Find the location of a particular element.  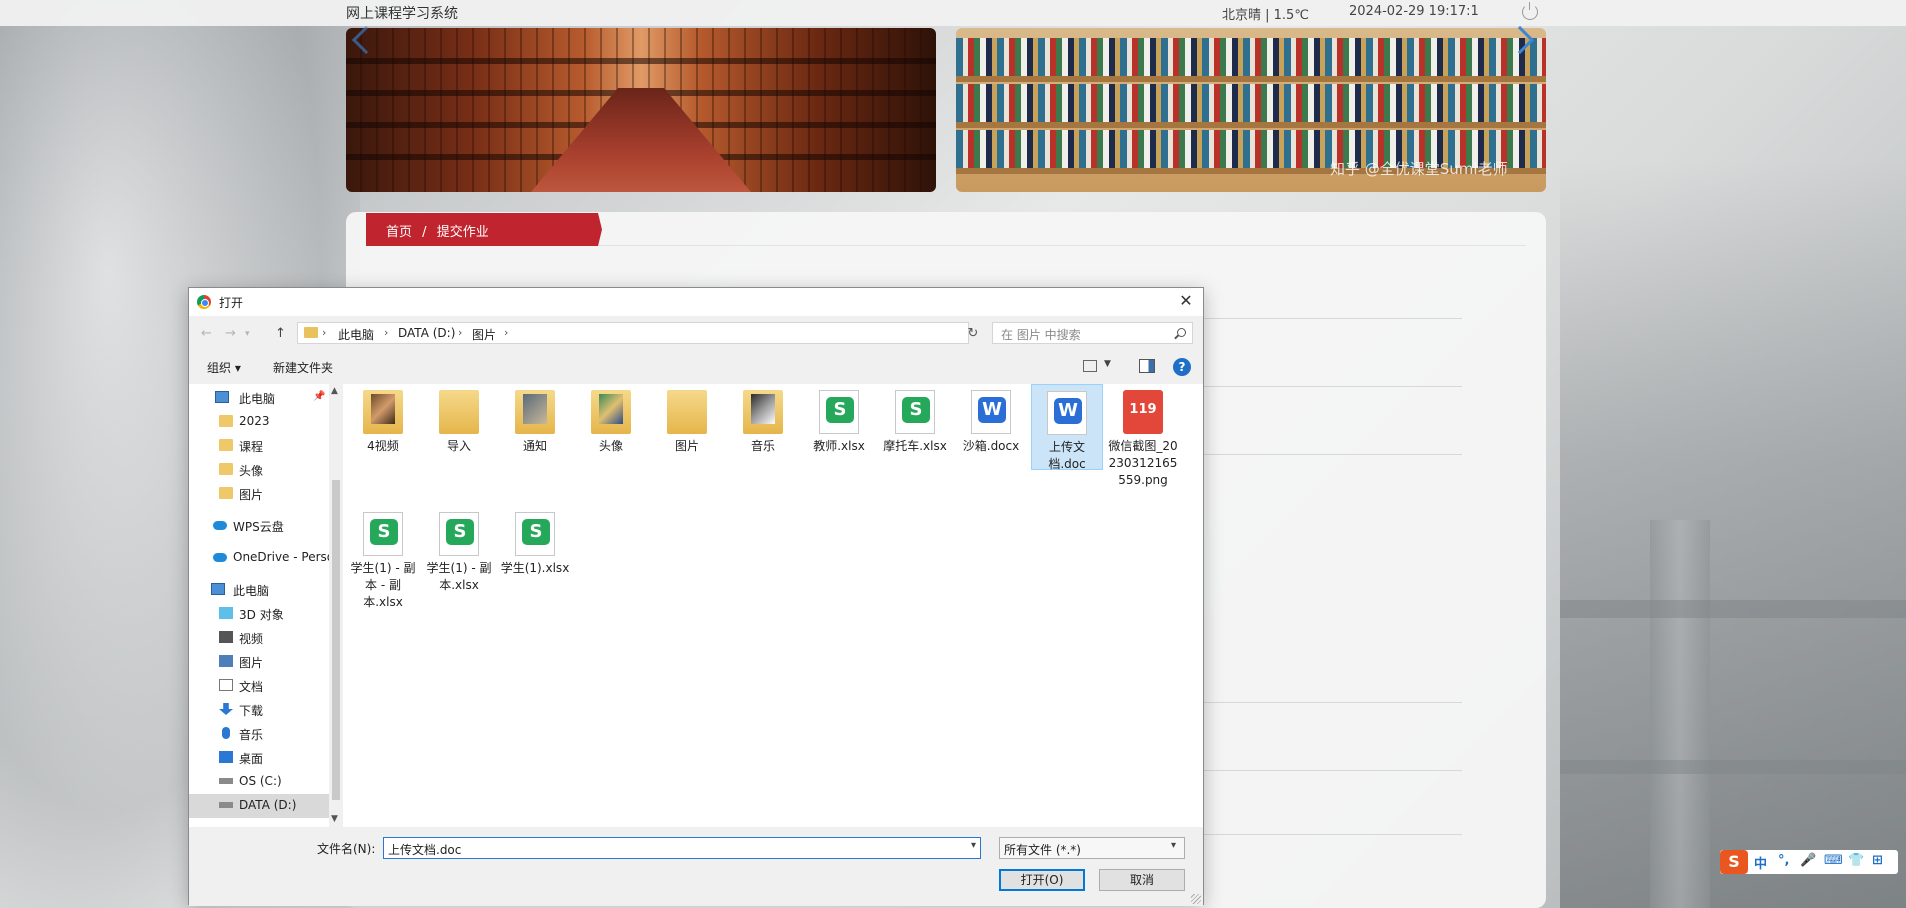

sidebar-item-music: 音乐 is located at coordinates (259, 734).